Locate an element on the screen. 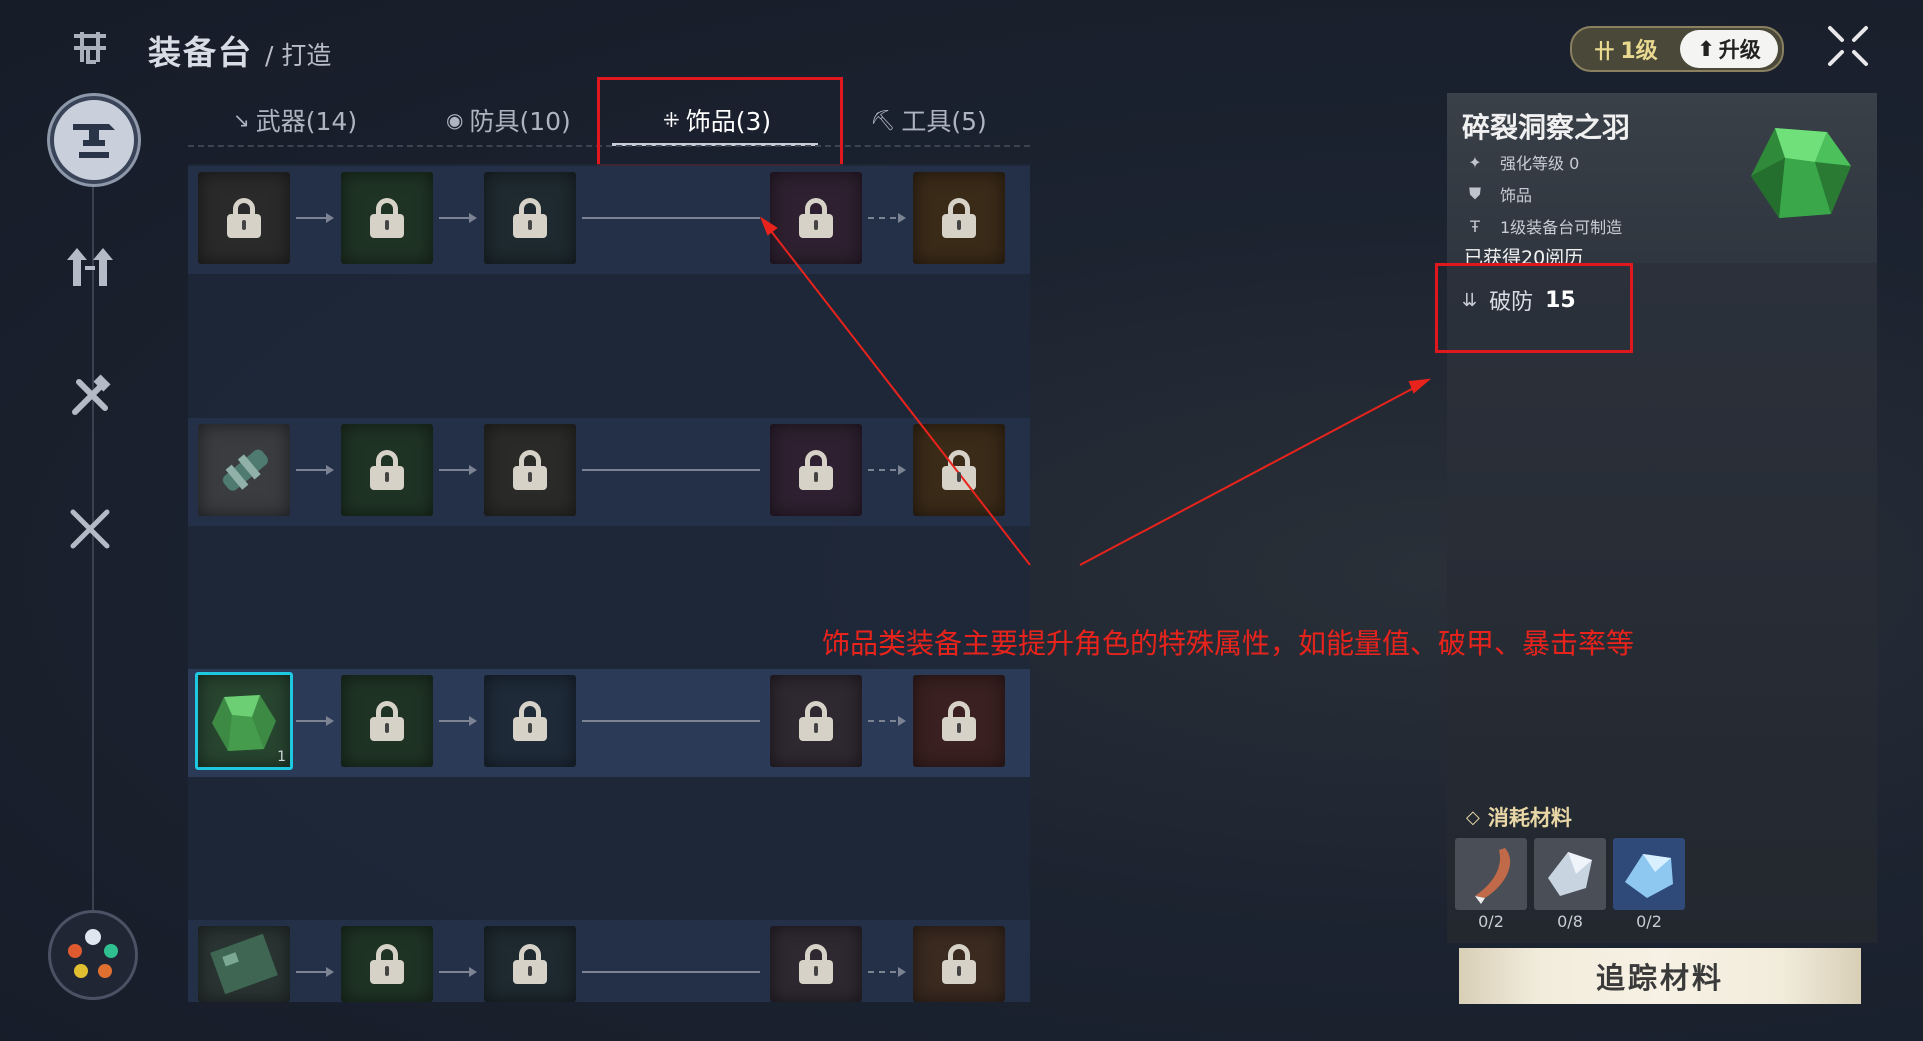 The image size is (1923, 1041). annotation-text: 饰品类装备主要提升角色的特殊属性，如能量值、破甲、暴击率等 is located at coordinates (1228, 643).